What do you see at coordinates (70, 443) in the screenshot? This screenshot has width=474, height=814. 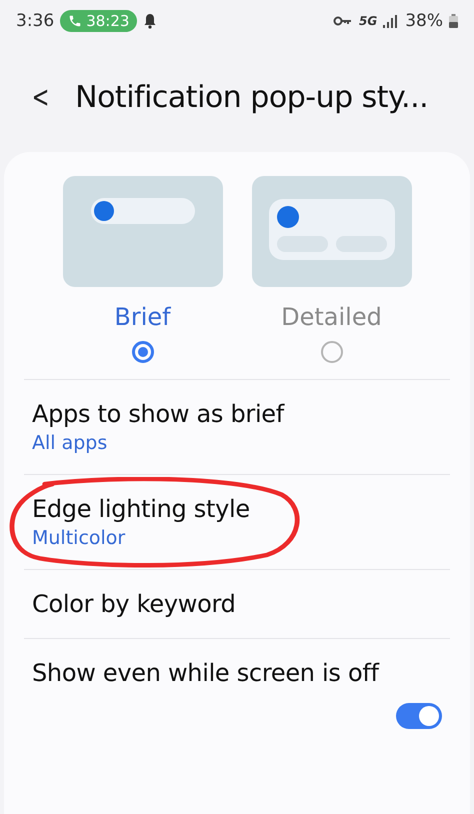 I see `setting-value: All apps` at bounding box center [70, 443].